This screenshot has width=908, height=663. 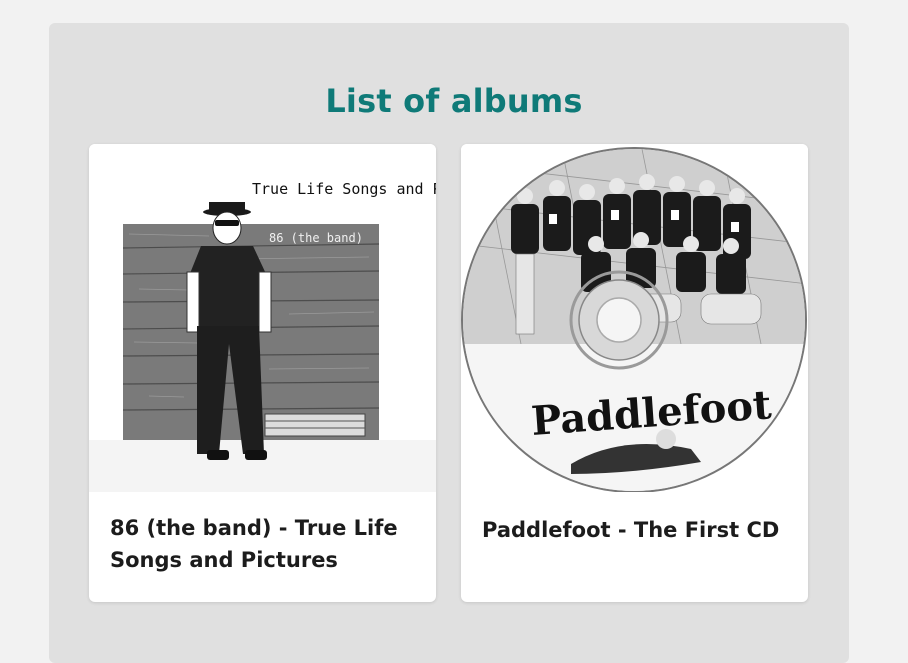 I want to click on album-title: Paddlefoot - The First CD, so click(x=636, y=530).